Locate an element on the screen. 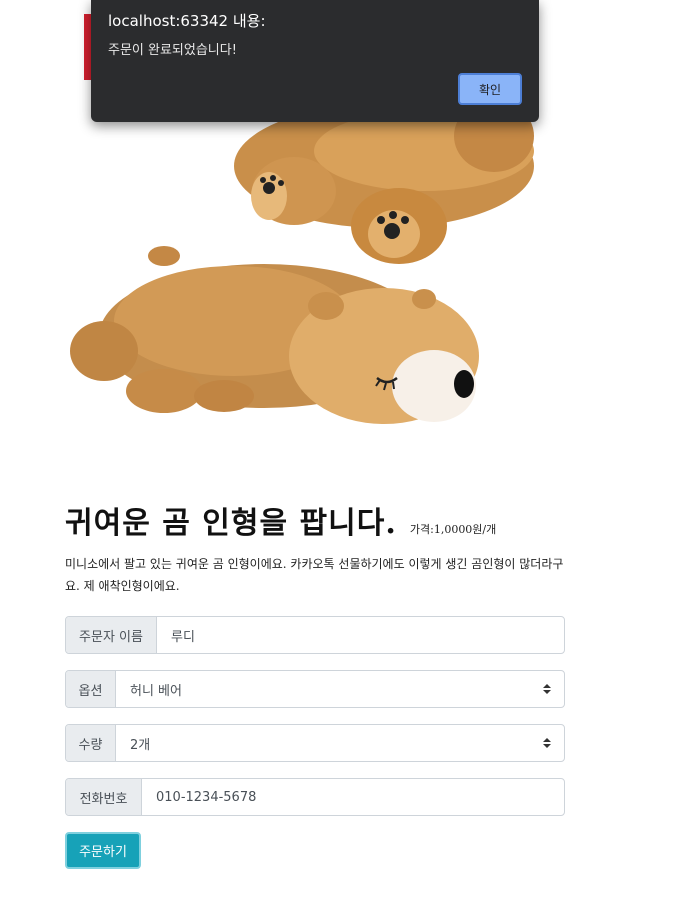 This screenshot has height=914, width=686. quantity-group: 수량 2개 is located at coordinates (315, 743).